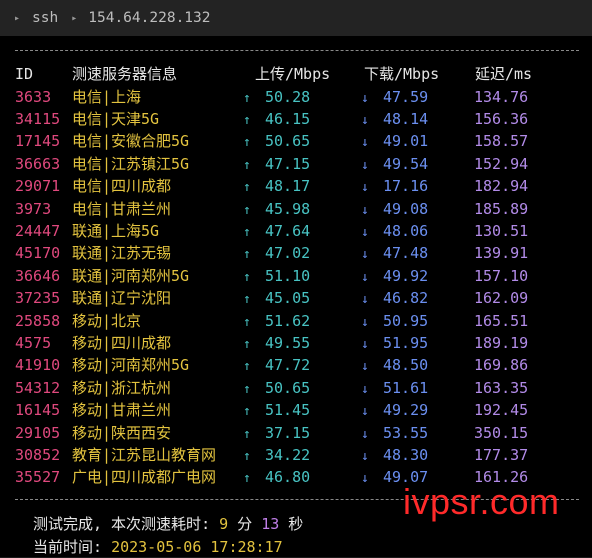 The image size is (592, 558). Describe the element at coordinates (276, 187) in the screenshot. I see `upload-speed: ↑ 48.17` at that location.